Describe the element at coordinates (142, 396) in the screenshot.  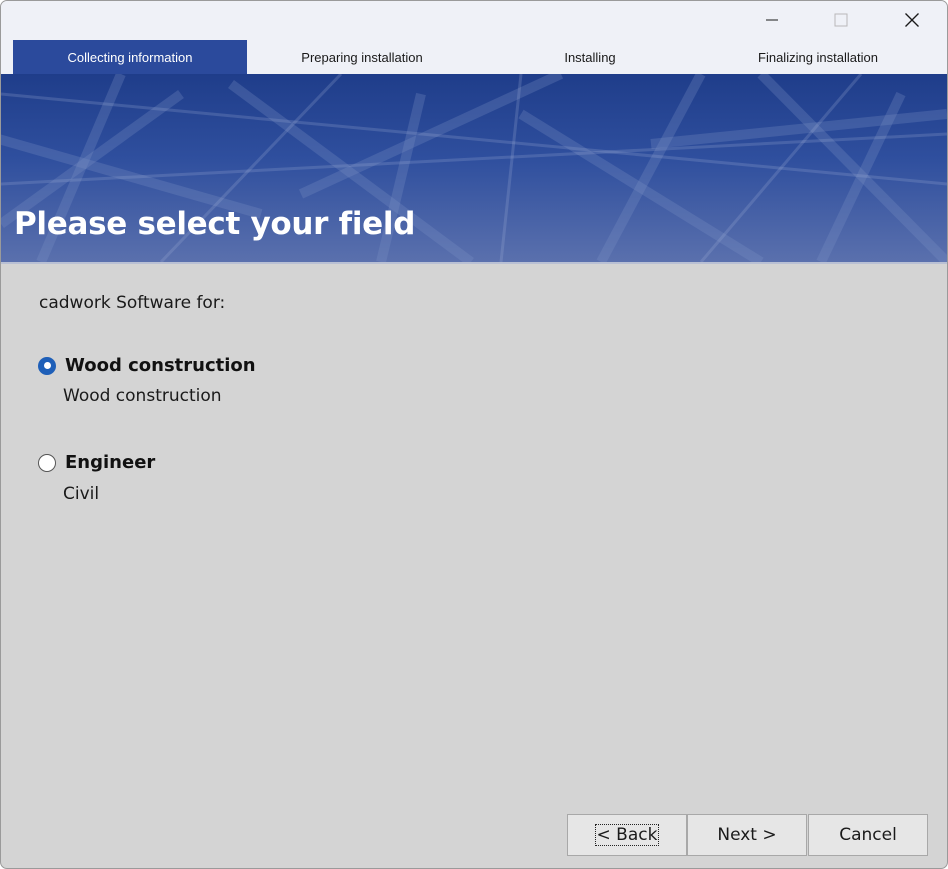
I see `option-description: Wood construction` at that location.